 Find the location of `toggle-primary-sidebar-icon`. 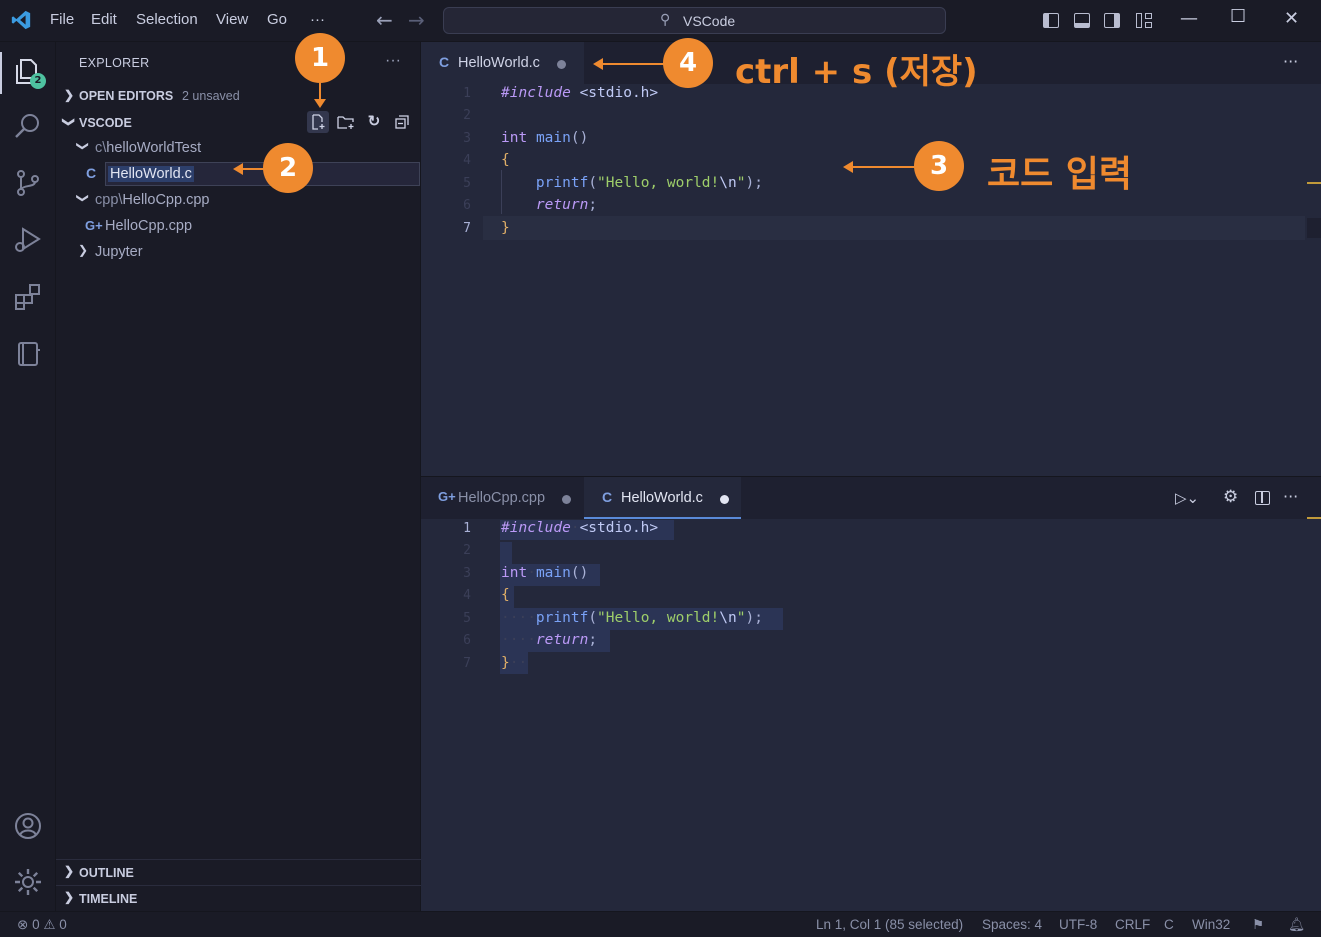

toggle-primary-sidebar-icon is located at coordinates (1051, 20).